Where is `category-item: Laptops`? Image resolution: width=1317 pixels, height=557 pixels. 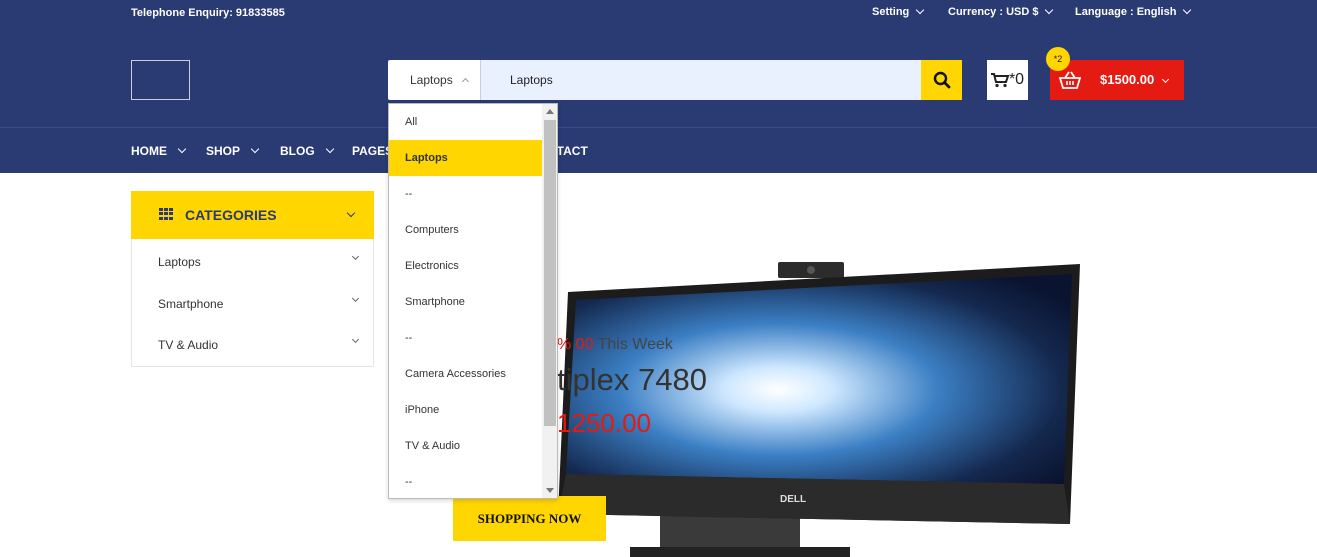 category-item: Laptops is located at coordinates (259, 260).